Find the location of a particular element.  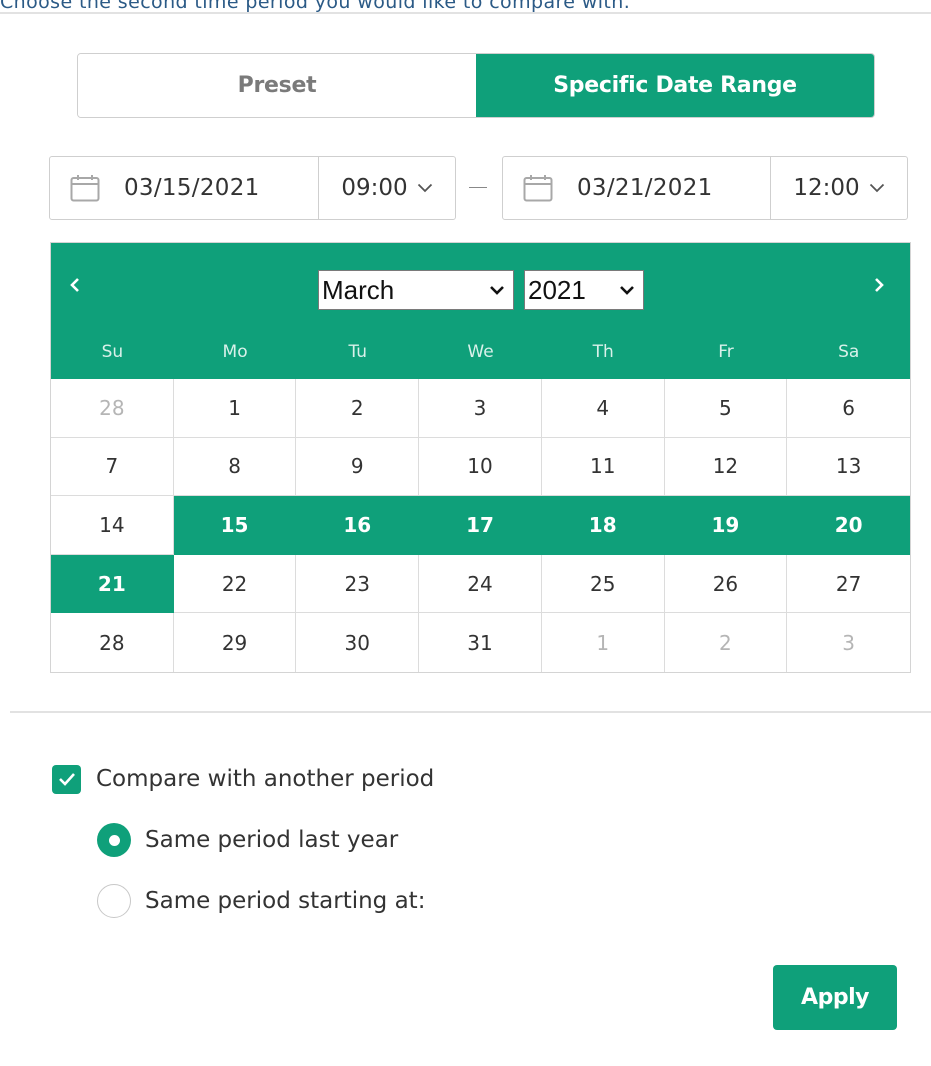

day-cell: 22 is located at coordinates (235, 584).